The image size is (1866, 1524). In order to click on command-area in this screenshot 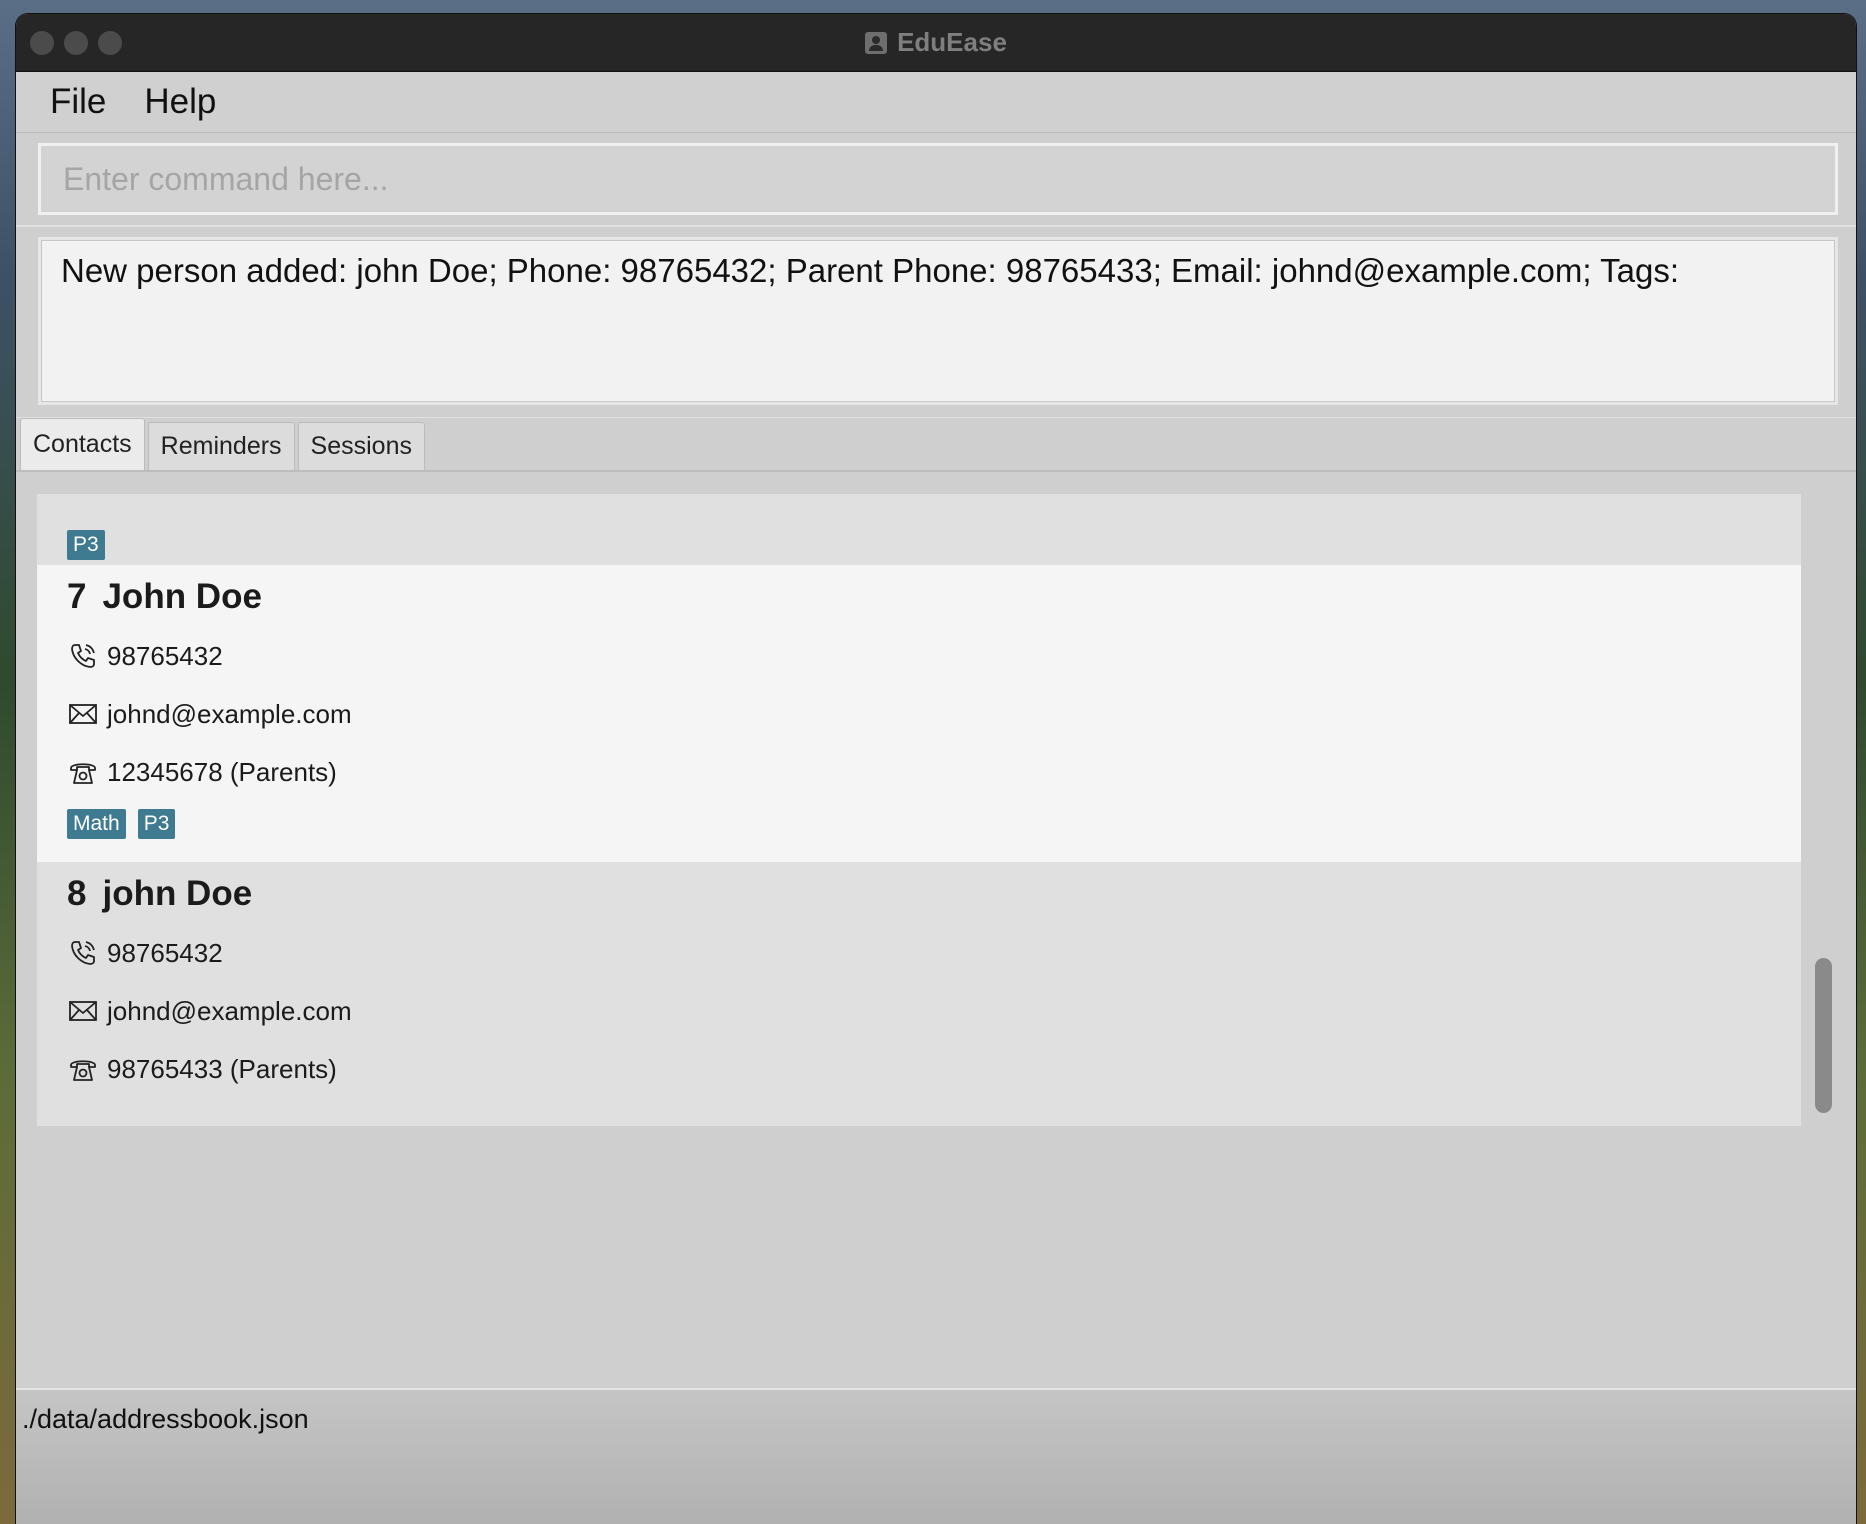, I will do `click(936, 180)`.